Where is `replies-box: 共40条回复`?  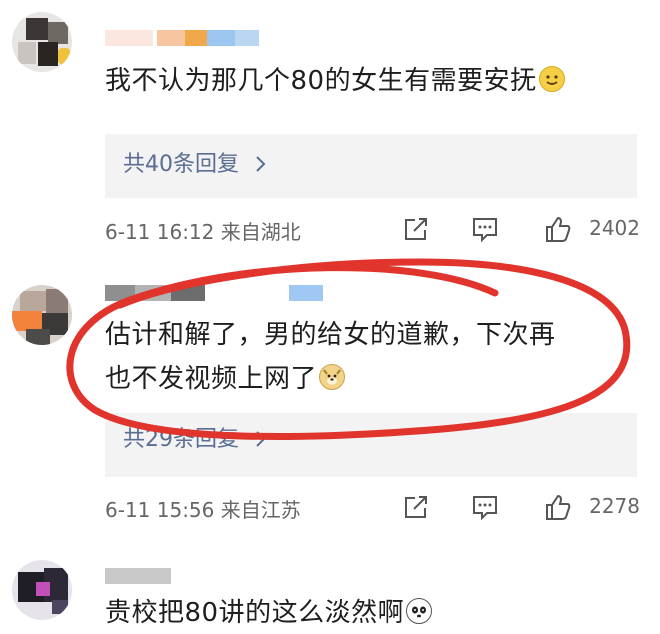
replies-box: 共40条回复 is located at coordinates (371, 166).